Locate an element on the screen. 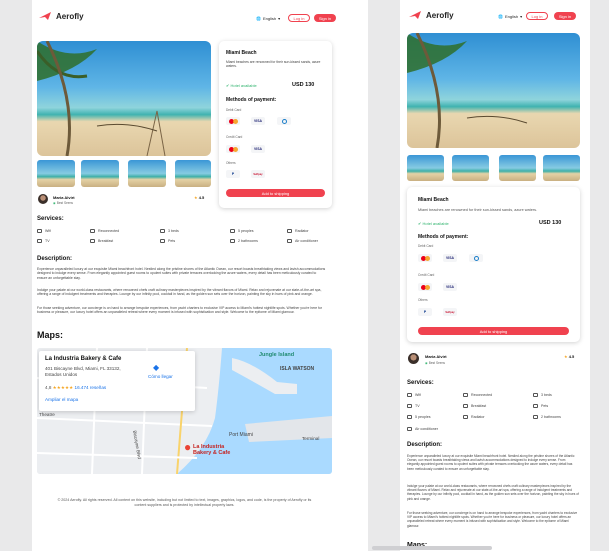 Image resolution: width=609 pixels, height=551 pixels. service-reconnected: Reconnected is located at coordinates (477, 395).